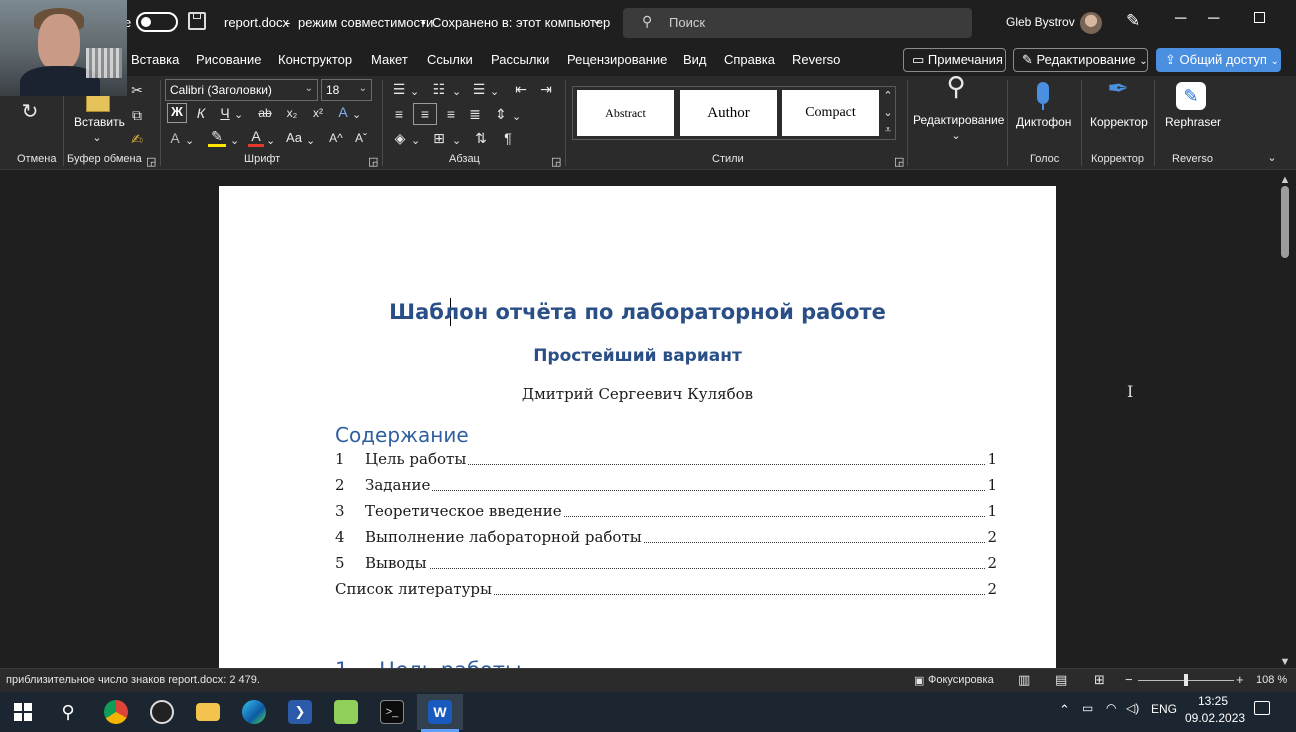 The width and height of the screenshot is (1296, 732). I want to click on tab-mailings: Рассылки, so click(520, 59).